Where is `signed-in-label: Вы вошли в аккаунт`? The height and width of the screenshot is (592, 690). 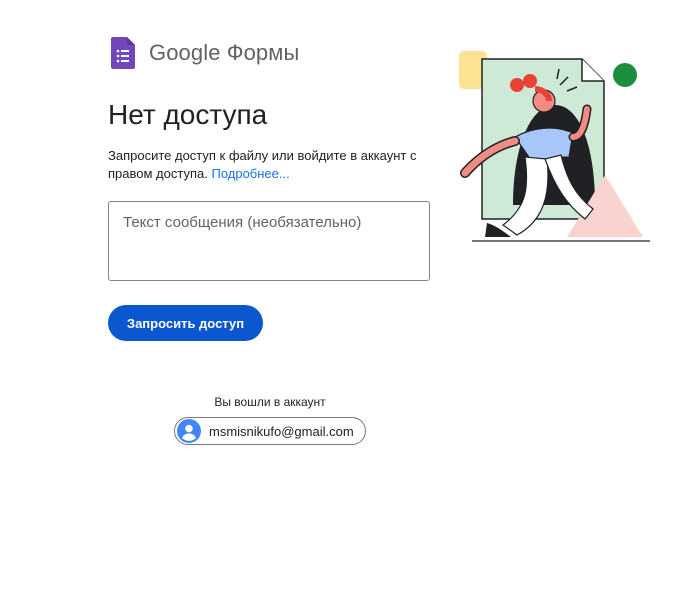 signed-in-label: Вы вошли в аккаунт is located at coordinates (270, 402).